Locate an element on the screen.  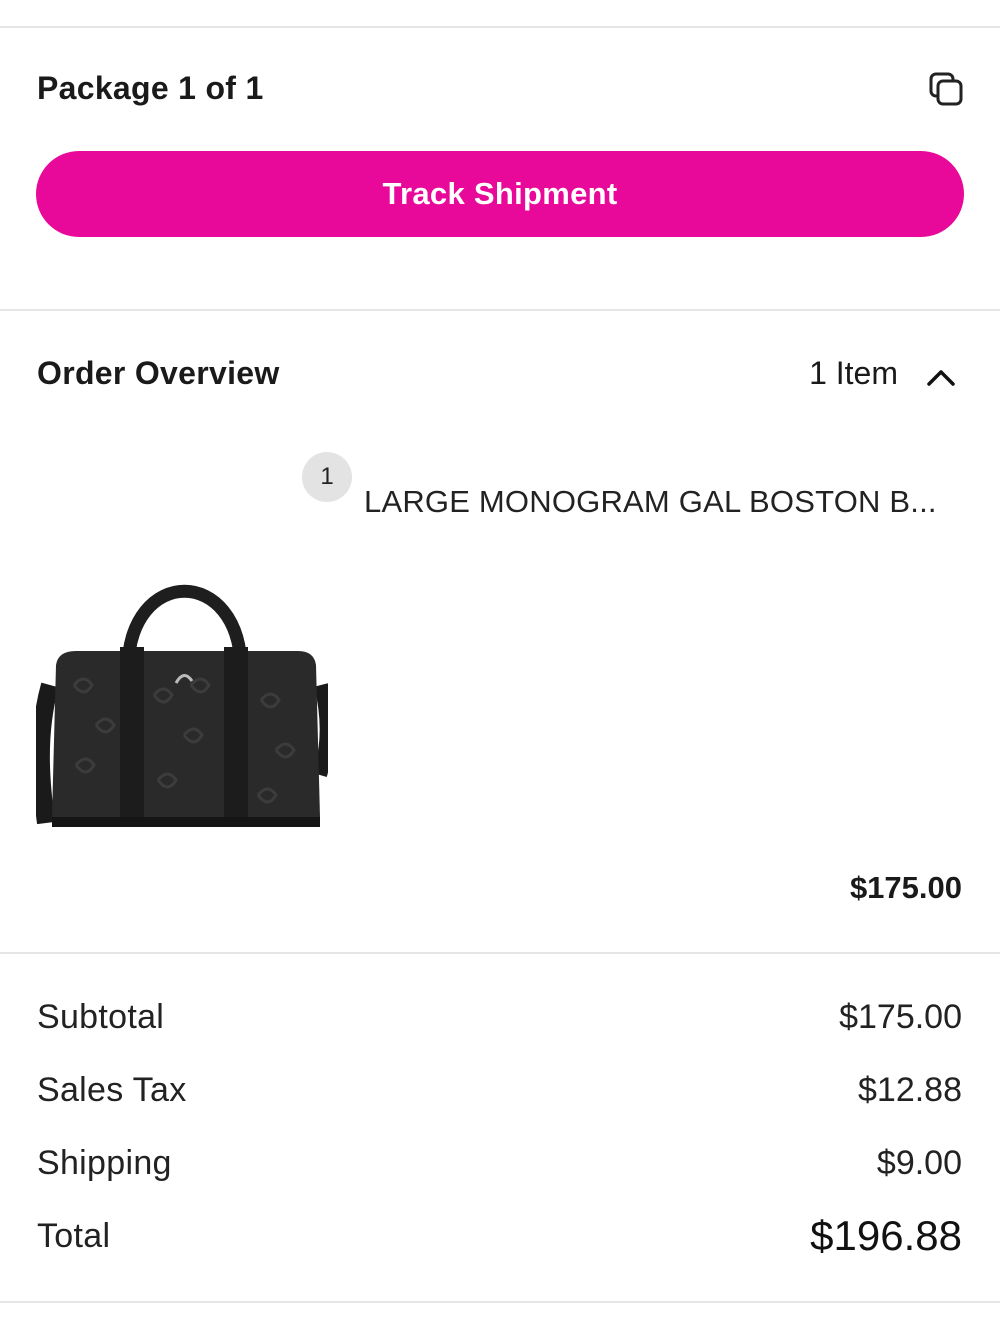
sales-tax-label: Sales Tax is located at coordinates (112, 1090).